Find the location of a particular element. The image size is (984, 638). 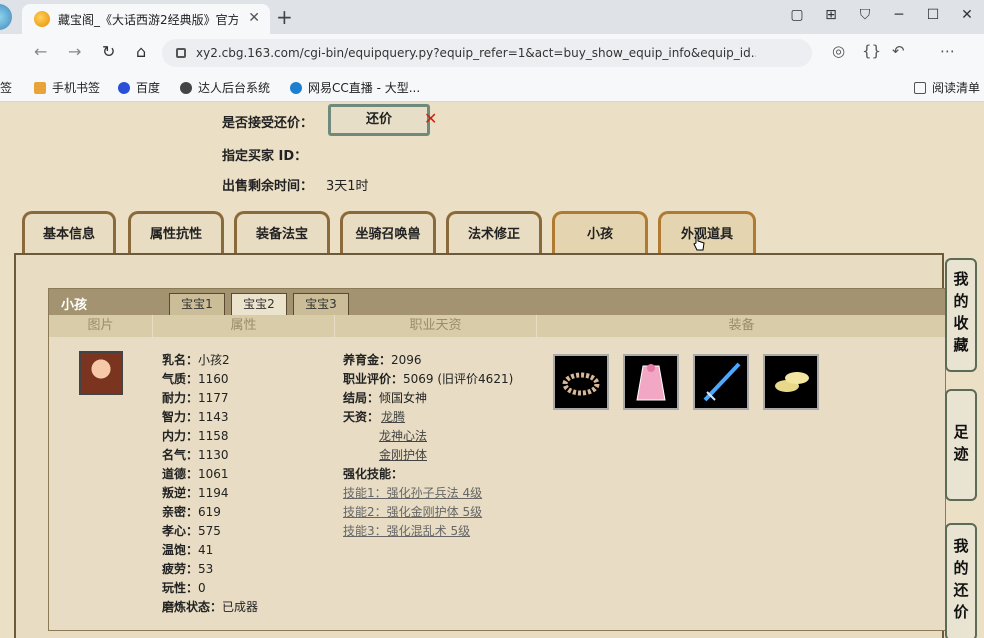

col-picture: 图片 is located at coordinates (101, 326).